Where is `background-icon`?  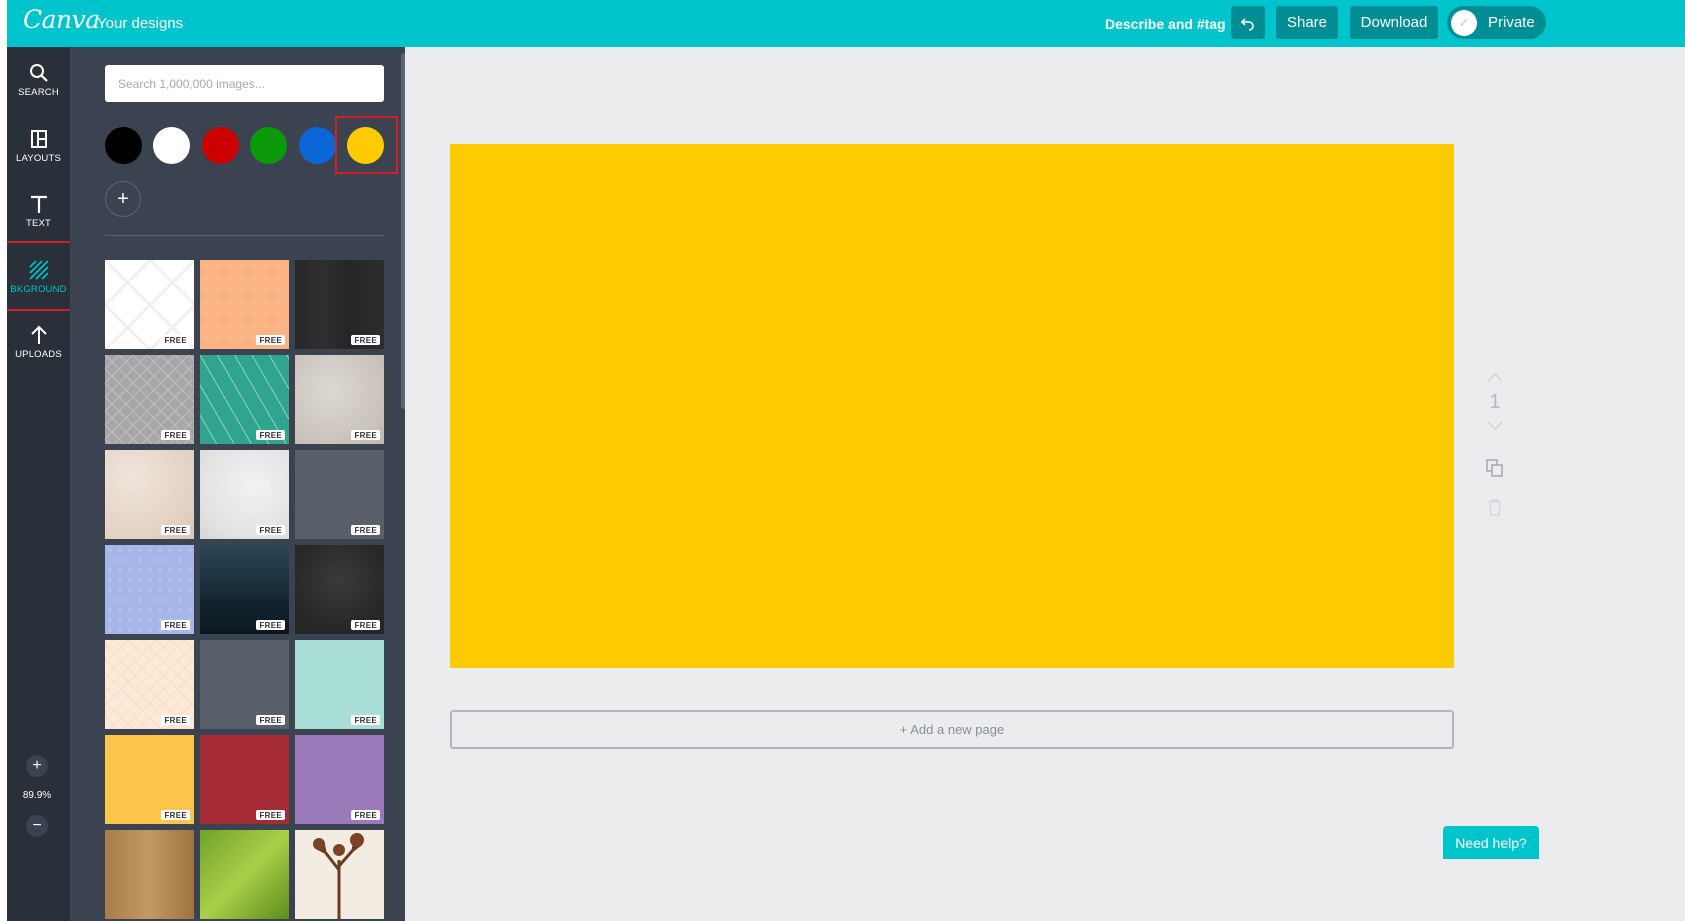
background-icon is located at coordinates (38, 270).